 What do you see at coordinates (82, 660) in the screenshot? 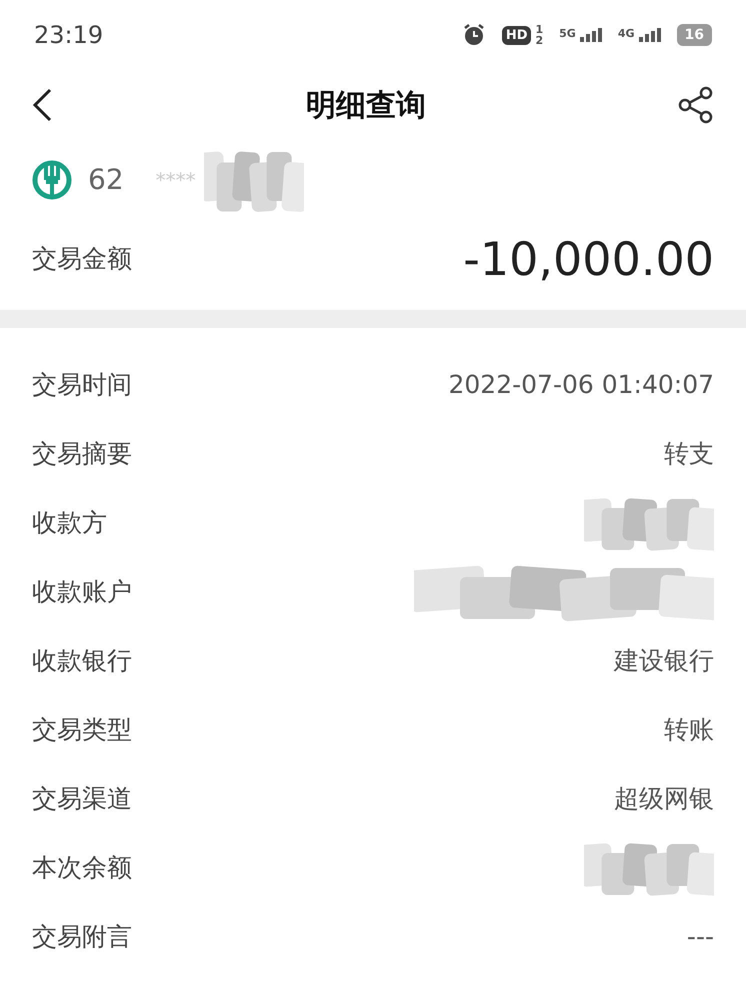
I see `detail-label: 收款银行` at bounding box center [82, 660].